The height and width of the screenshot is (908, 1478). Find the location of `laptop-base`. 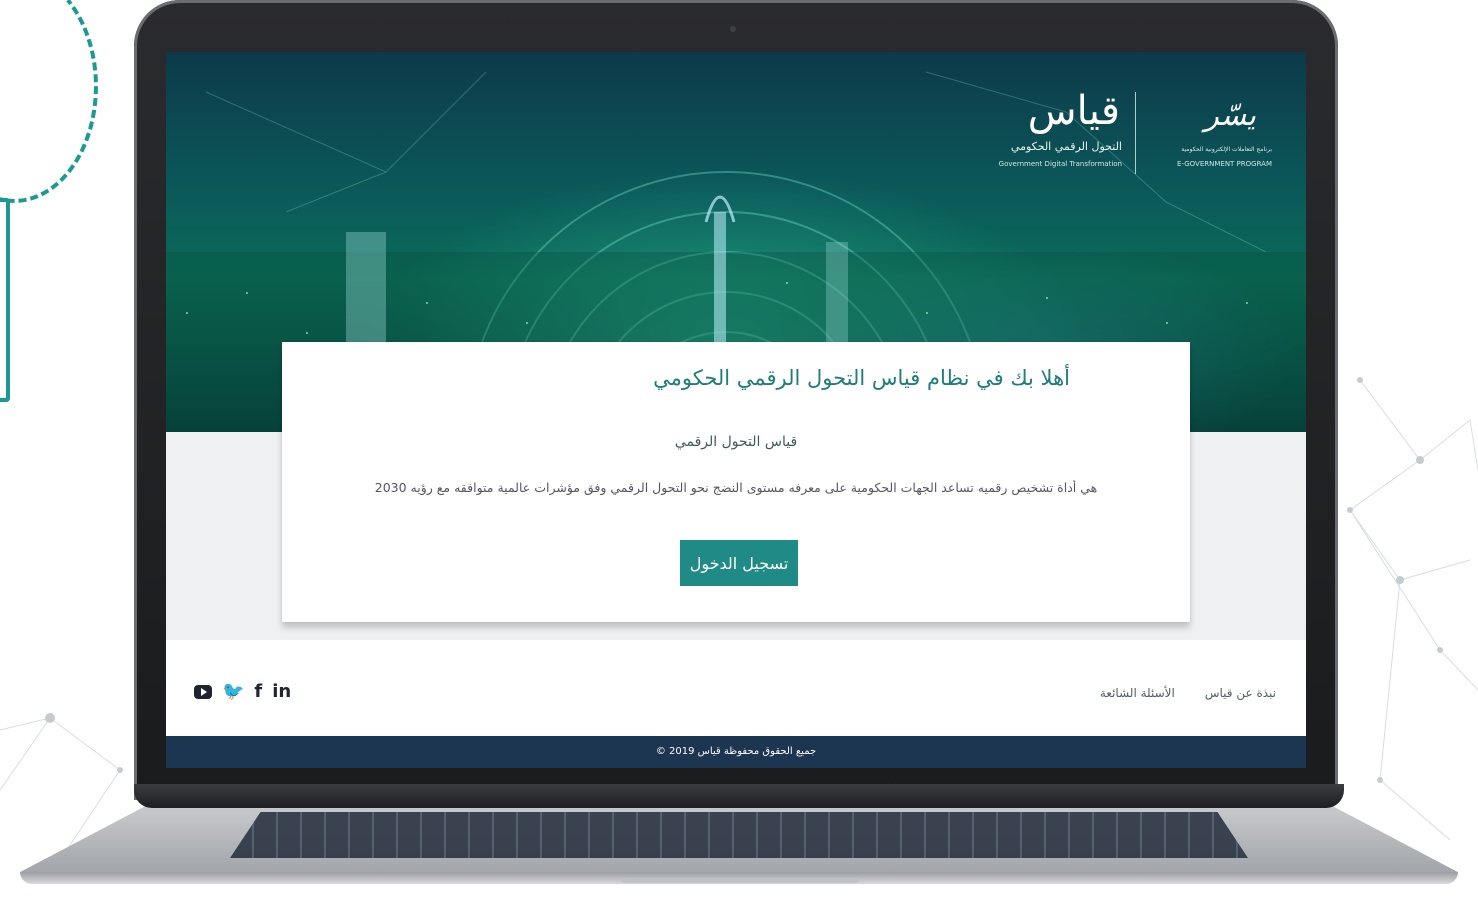

laptop-base is located at coordinates (739, 840).